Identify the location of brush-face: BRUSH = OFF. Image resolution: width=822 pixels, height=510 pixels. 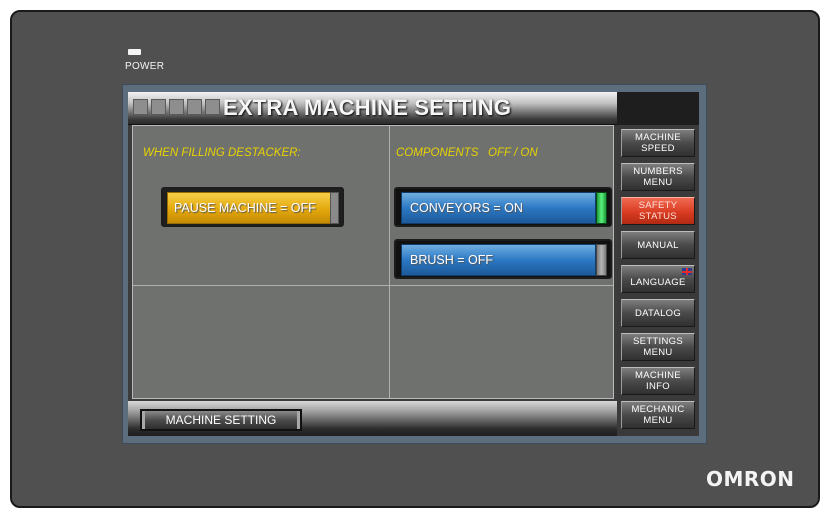
(498, 260).